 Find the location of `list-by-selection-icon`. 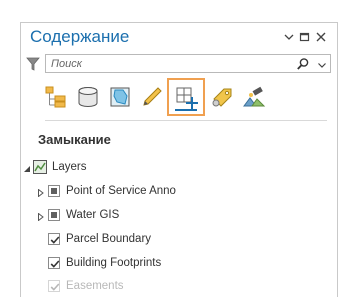

list-by-selection-icon is located at coordinates (120, 97).